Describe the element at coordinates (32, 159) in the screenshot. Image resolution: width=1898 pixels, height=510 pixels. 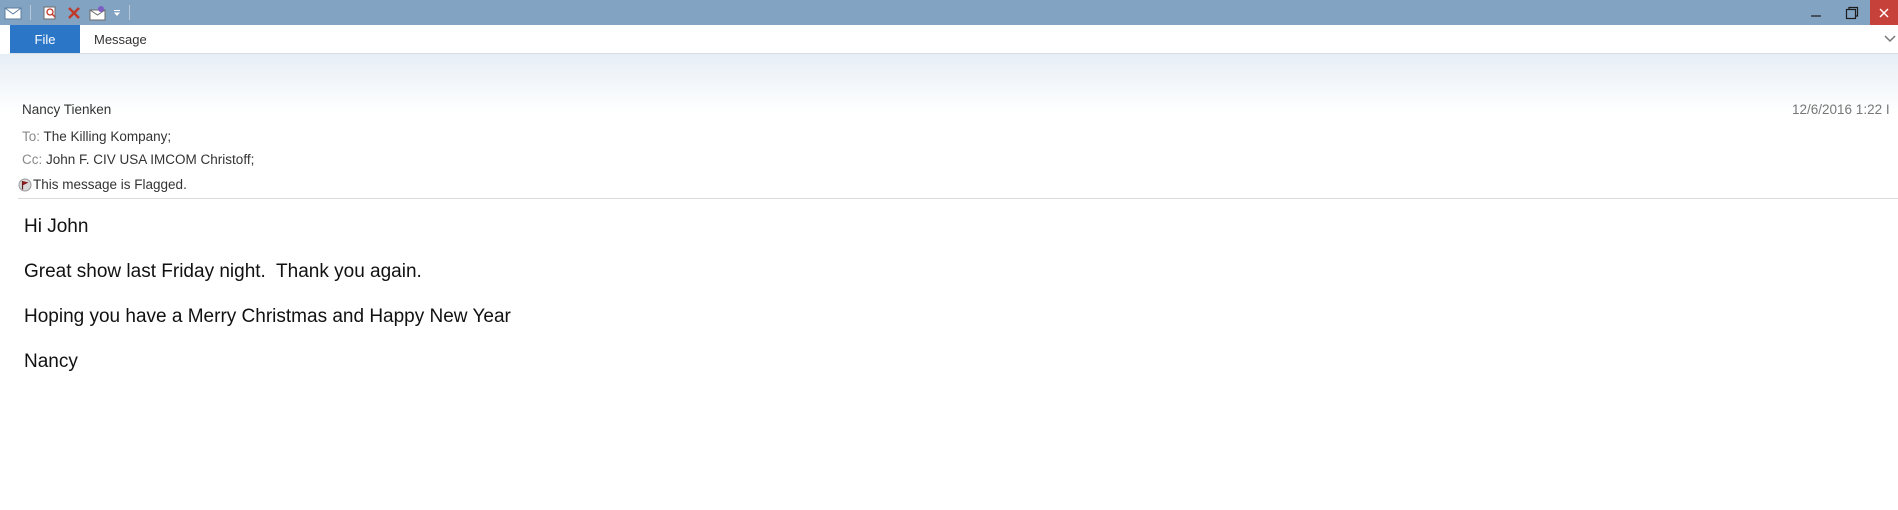
I see `cc-label: Cc:` at that location.